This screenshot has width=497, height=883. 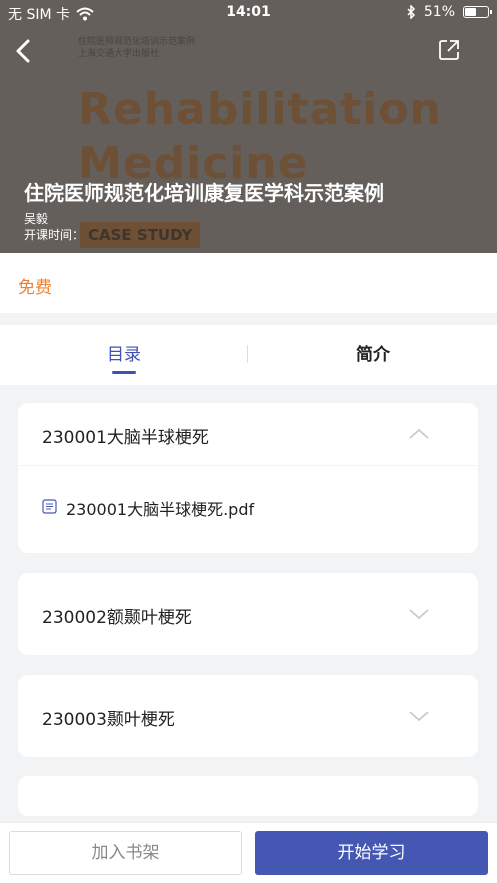 What do you see at coordinates (419, 433) in the screenshot?
I see `chevron-up-icon` at bounding box center [419, 433].